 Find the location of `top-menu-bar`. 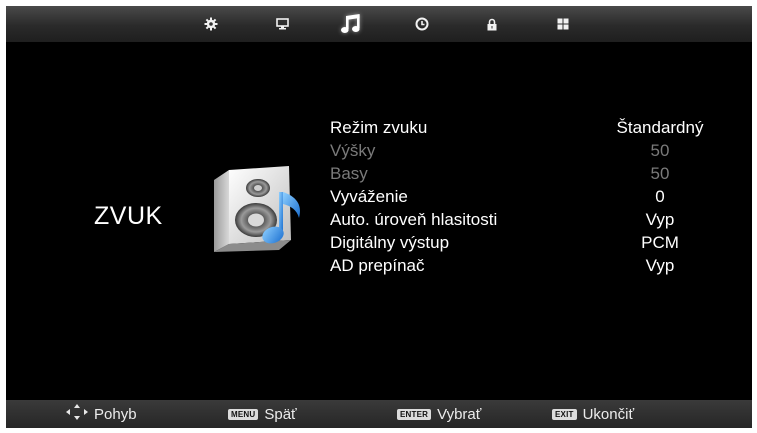

top-menu-bar is located at coordinates (379, 24).